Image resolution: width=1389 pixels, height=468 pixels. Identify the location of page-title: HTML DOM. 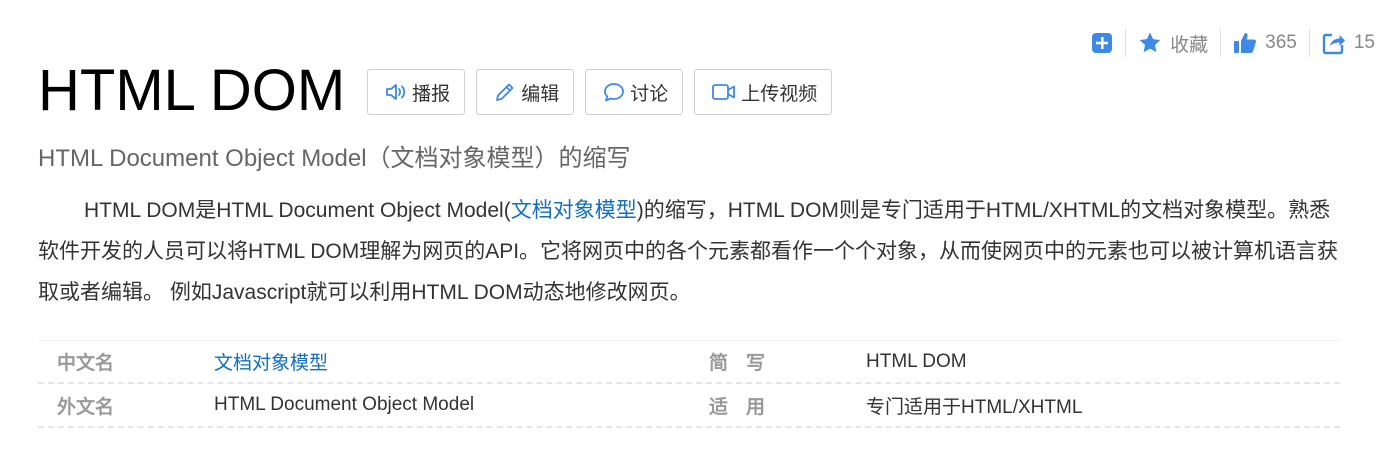
(192, 90).